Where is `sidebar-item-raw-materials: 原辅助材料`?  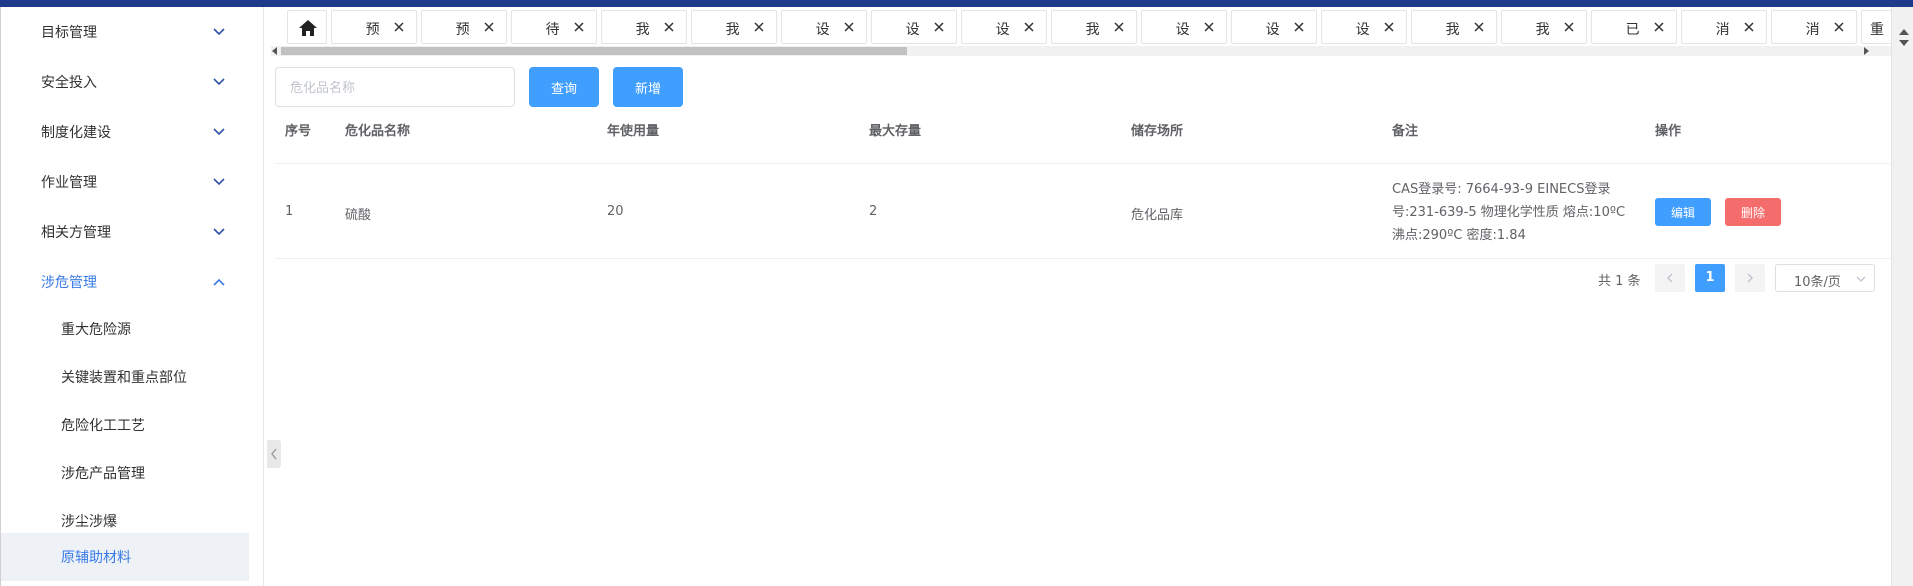
sidebar-item-raw-materials: 原辅助材料 is located at coordinates (125, 557).